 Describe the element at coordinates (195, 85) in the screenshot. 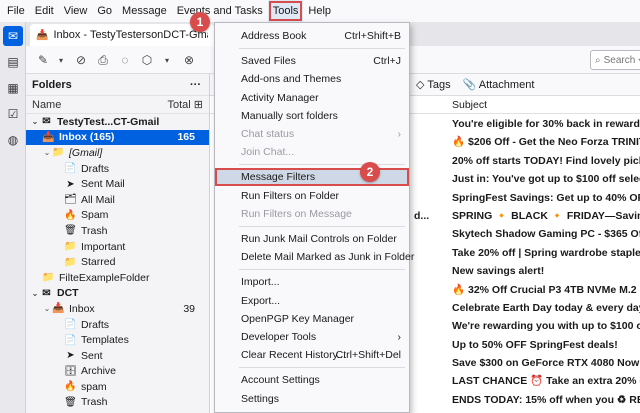

I see `folder-pane-menu-button: ···` at that location.